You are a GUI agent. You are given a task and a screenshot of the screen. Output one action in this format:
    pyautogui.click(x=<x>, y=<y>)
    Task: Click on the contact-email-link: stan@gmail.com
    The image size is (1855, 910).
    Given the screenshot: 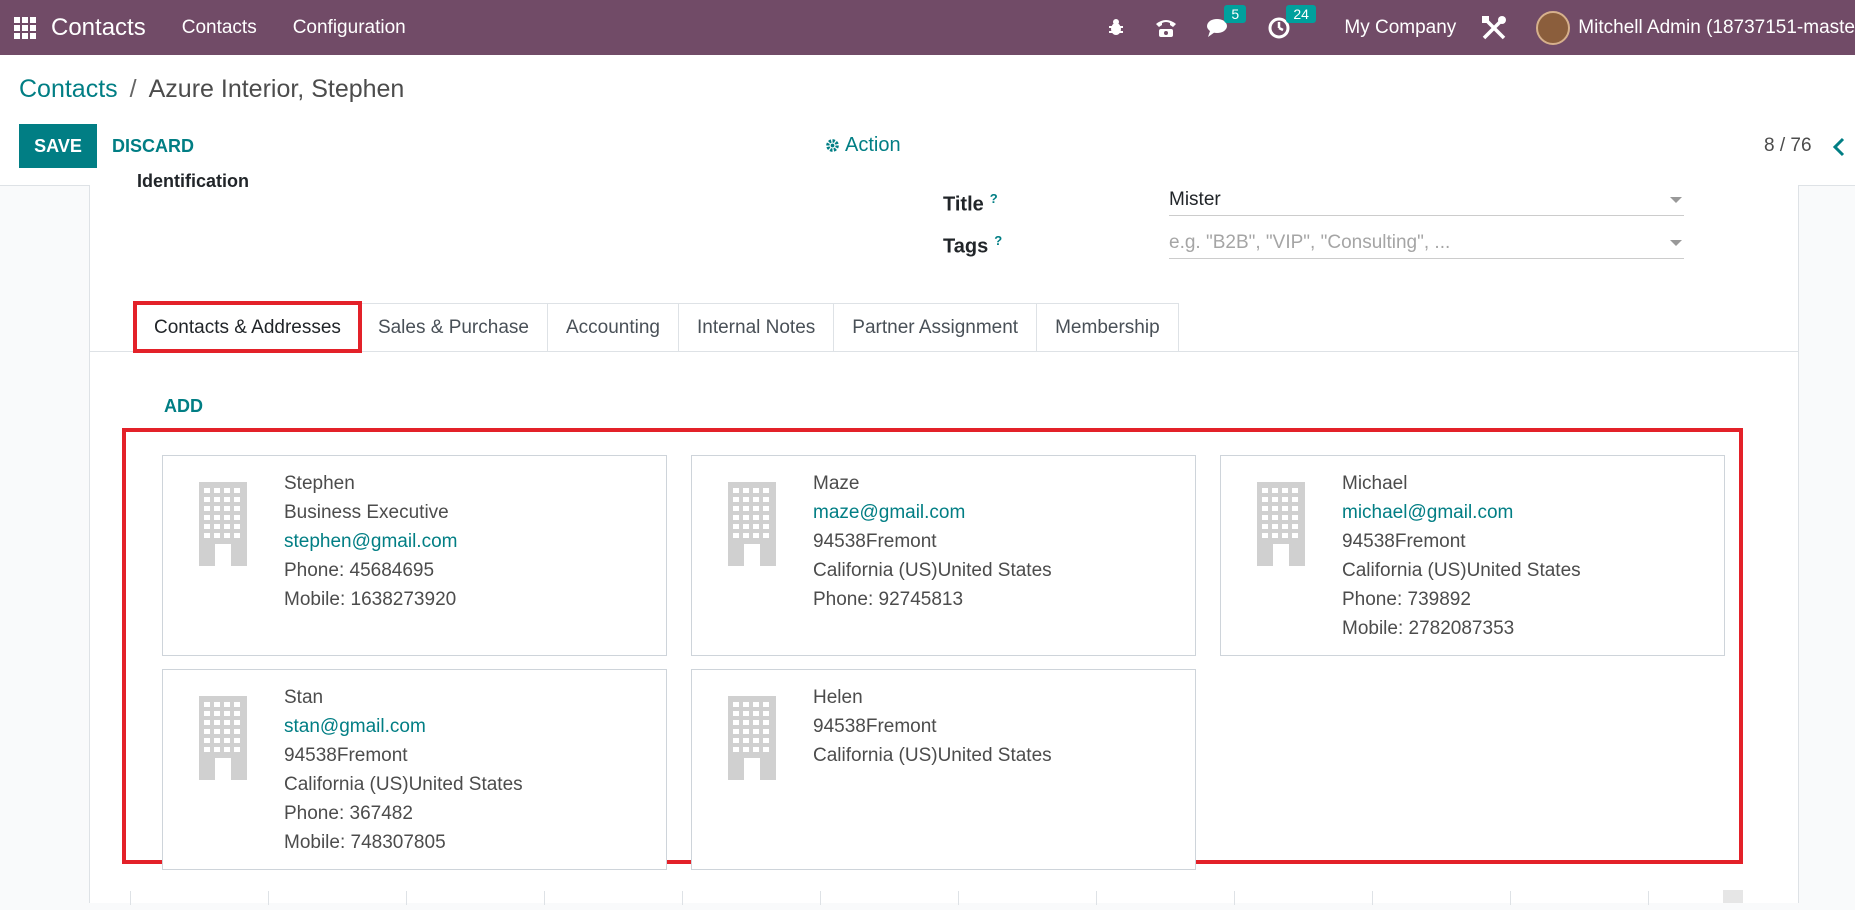 What is the action you would take?
    pyautogui.click(x=403, y=726)
    